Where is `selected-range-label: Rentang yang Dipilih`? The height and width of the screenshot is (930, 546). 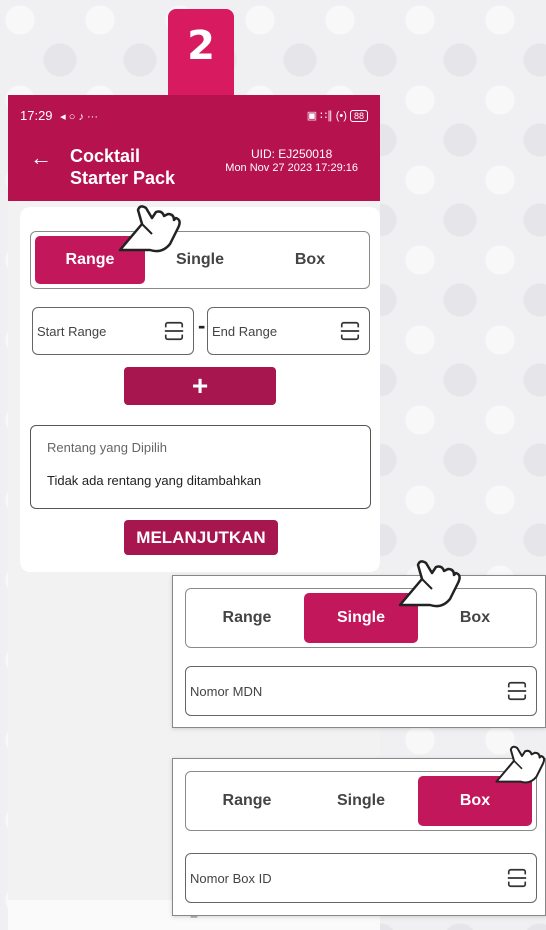 selected-range-label: Rentang yang Dipilih is located at coordinates (107, 447).